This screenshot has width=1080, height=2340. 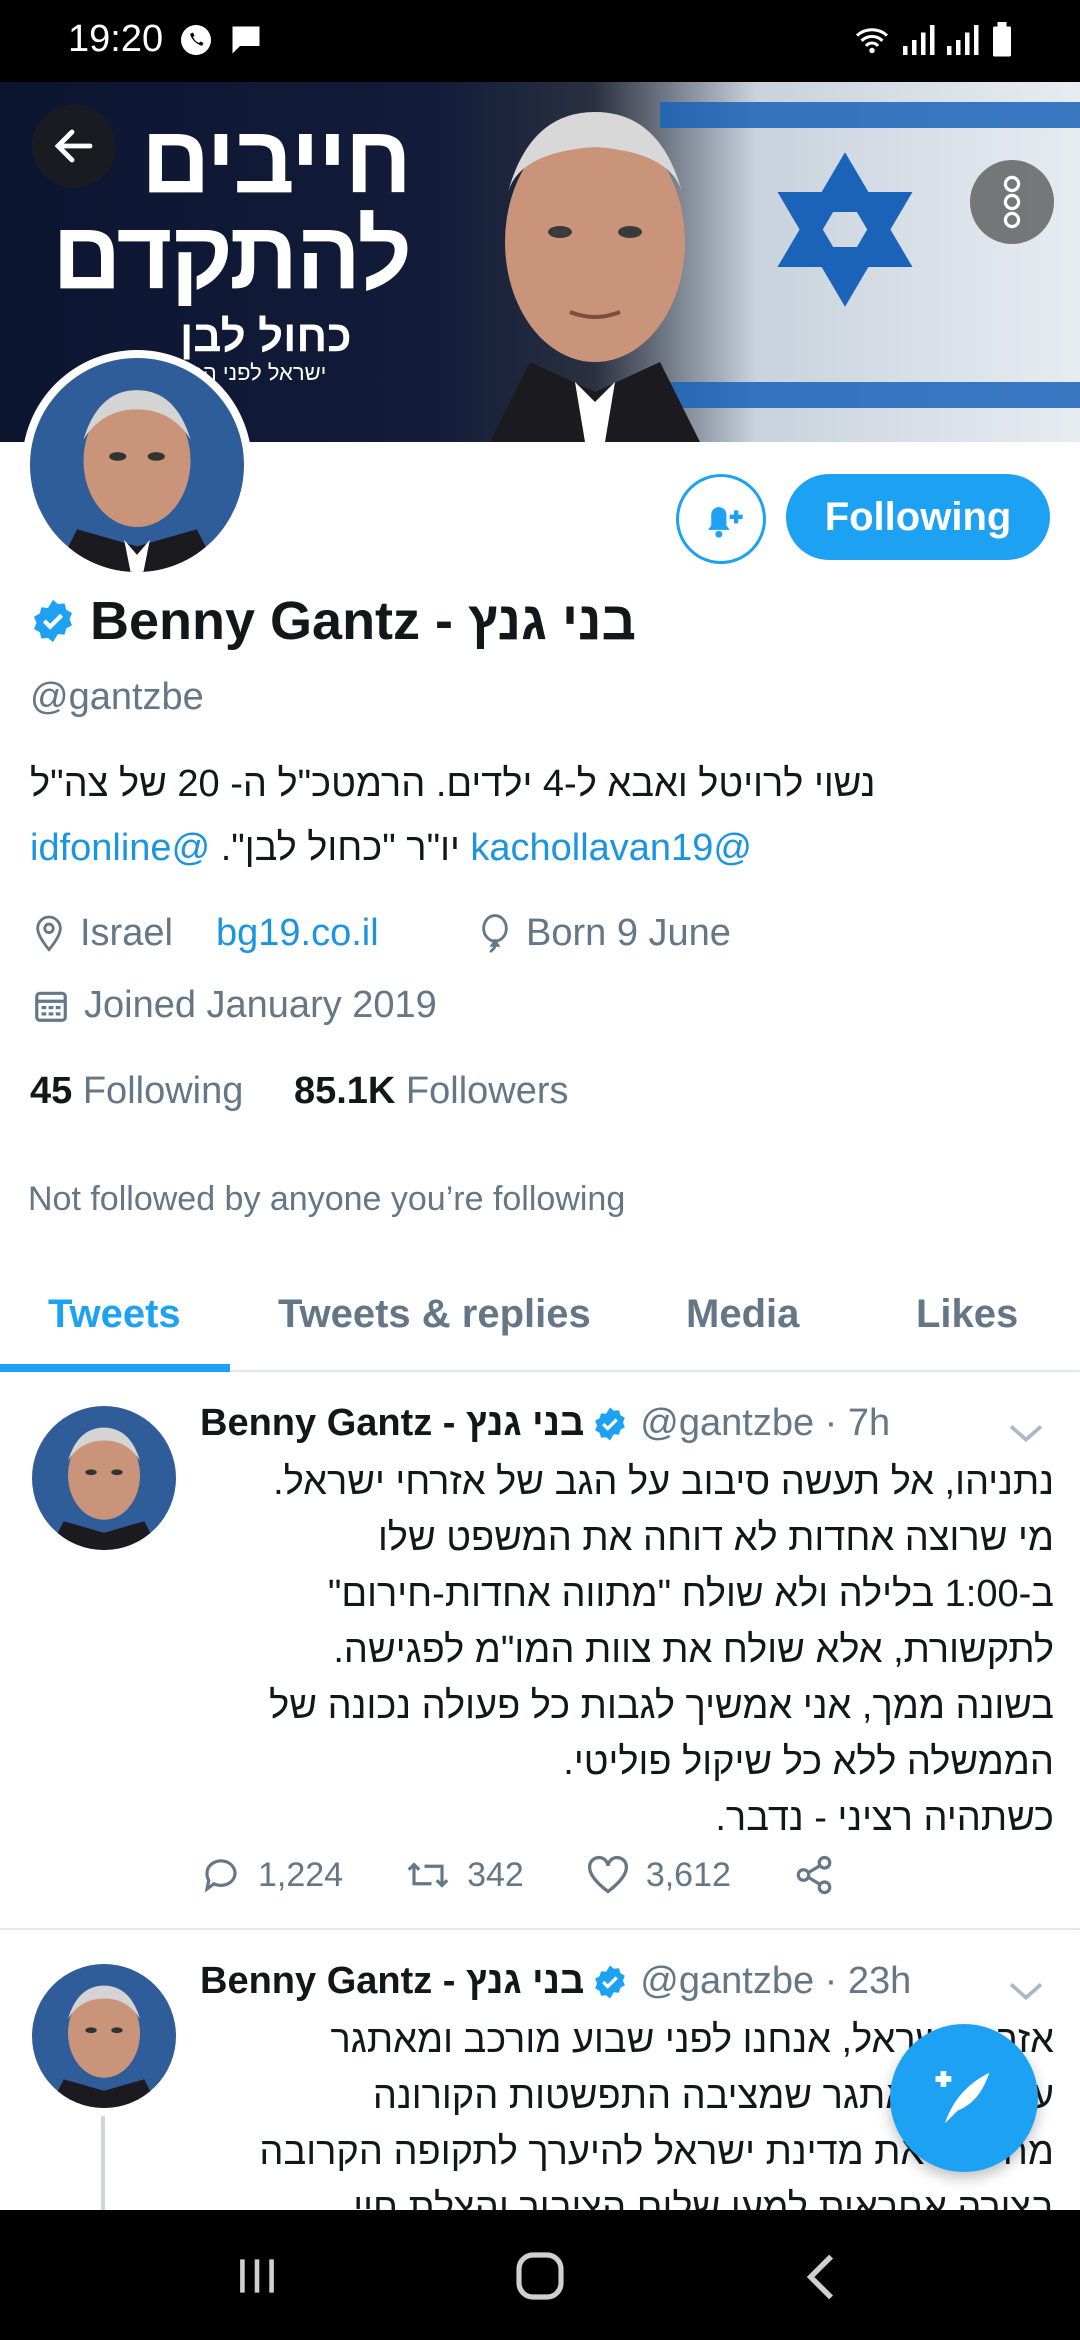 What do you see at coordinates (808, 1762) in the screenshot?
I see `tweet-line: הממשלה ללא כל שיקול פוליטי.` at bounding box center [808, 1762].